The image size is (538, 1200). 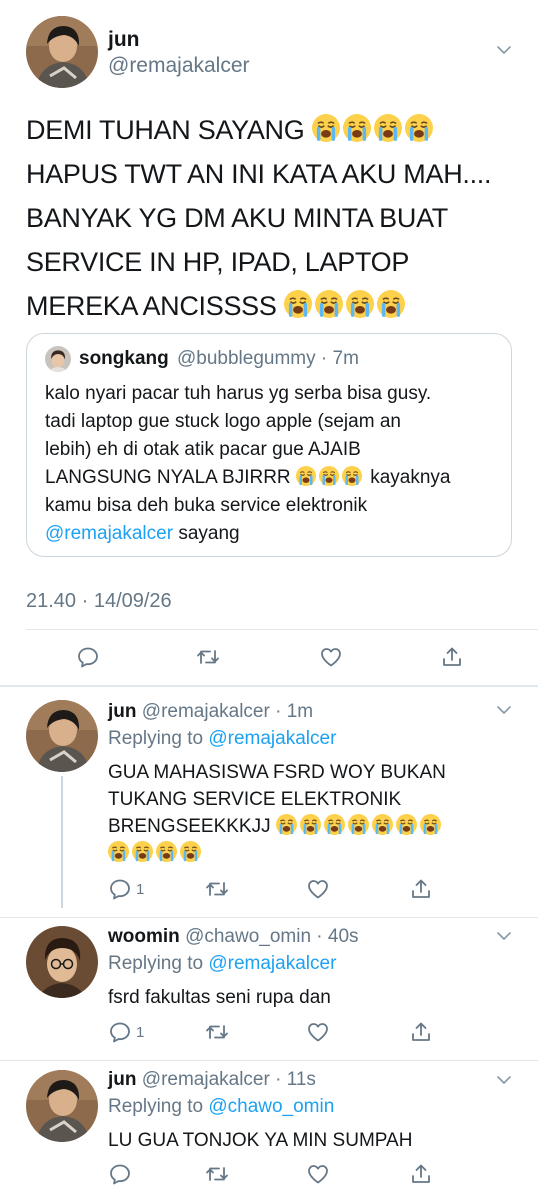 I want to click on reply-line-text: BRENGSEEKKKJJ, so click(x=189, y=826).